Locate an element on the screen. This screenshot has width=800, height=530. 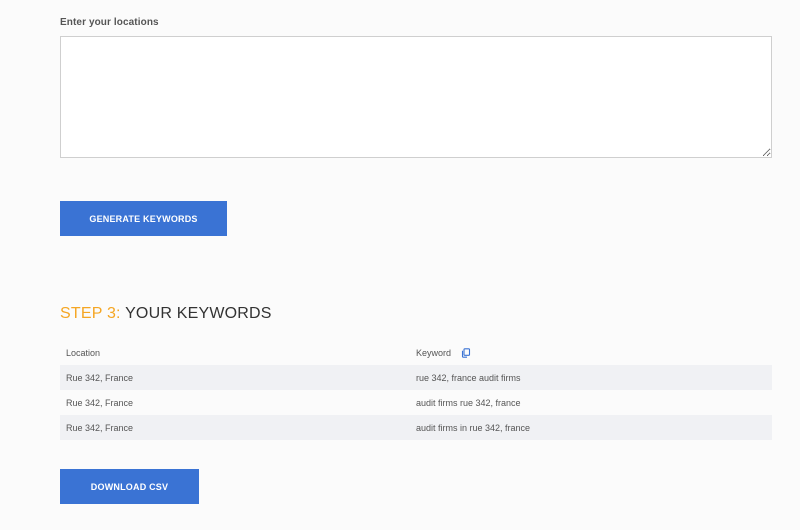
row-keyword: rue 342, france audit firms is located at coordinates (468, 377).